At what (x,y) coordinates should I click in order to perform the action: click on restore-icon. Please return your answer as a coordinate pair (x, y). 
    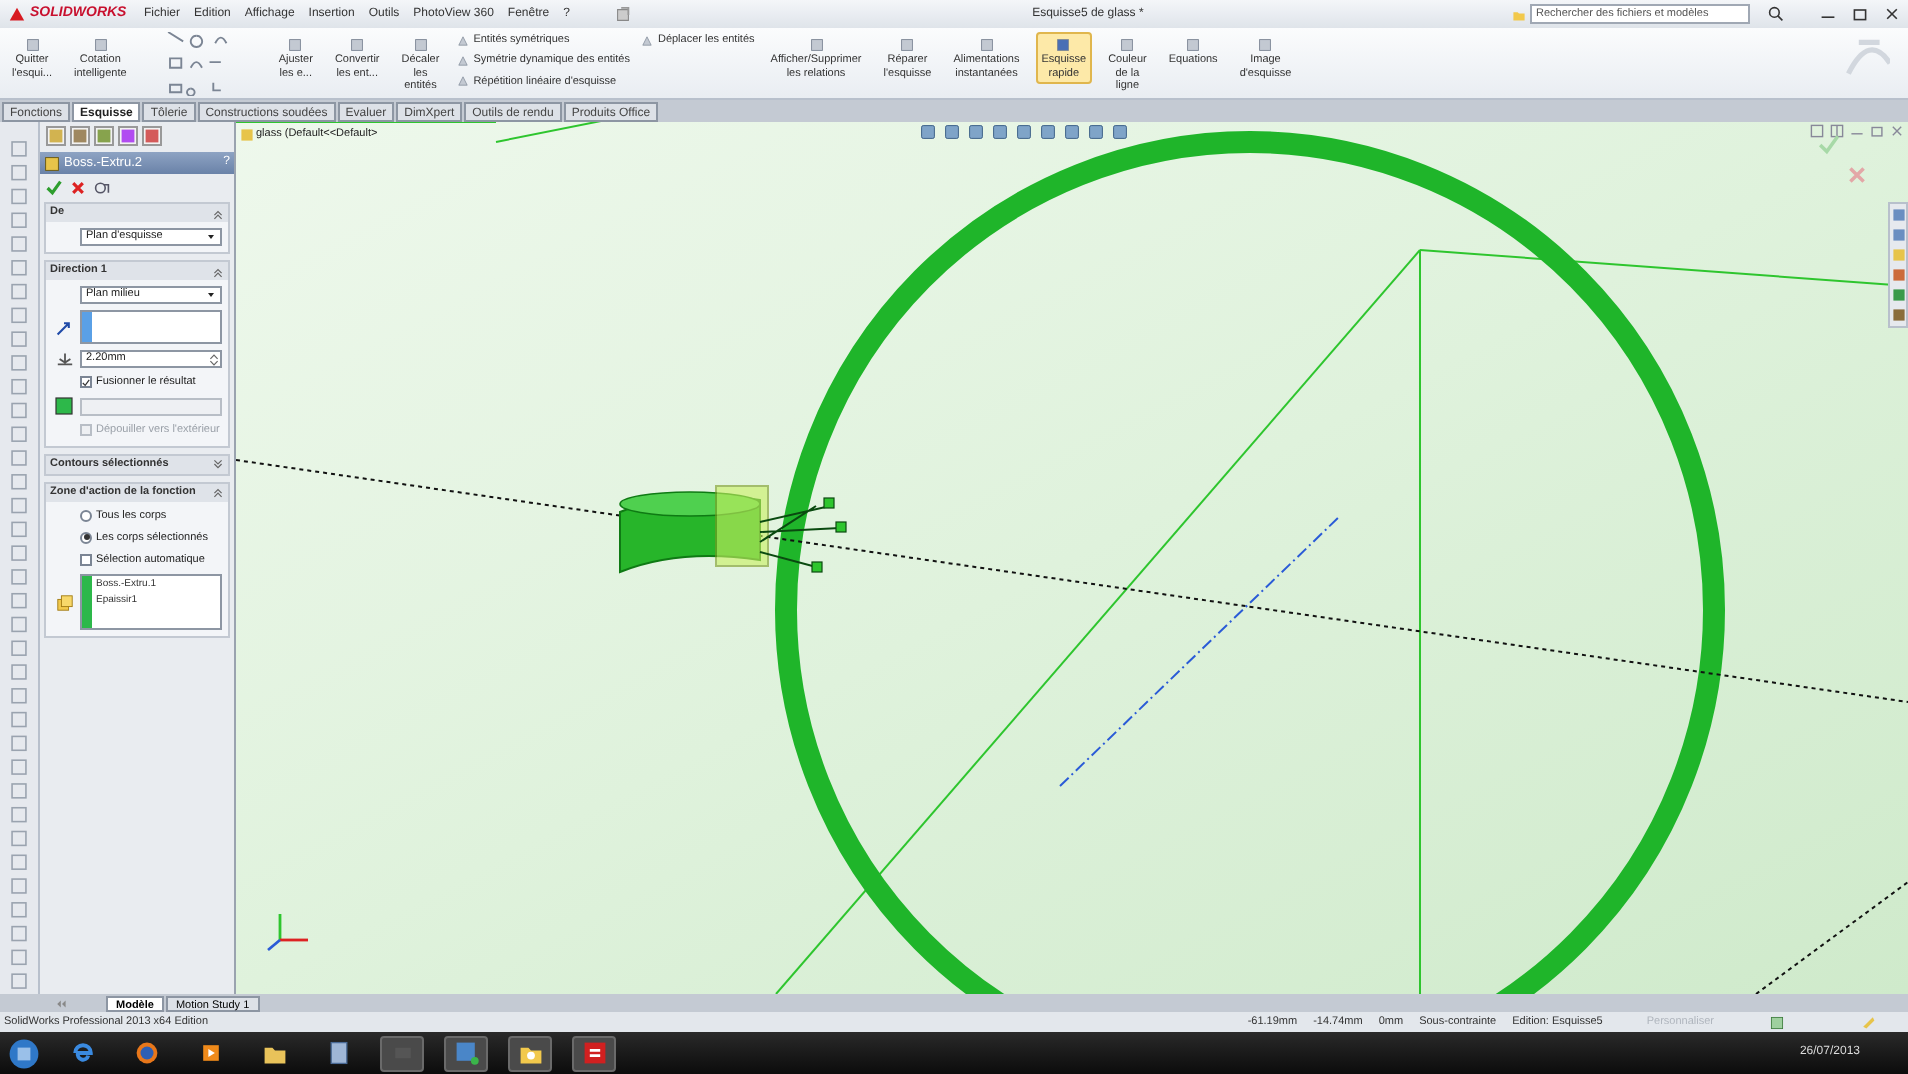
    Looking at the image, I should click on (1860, 14).